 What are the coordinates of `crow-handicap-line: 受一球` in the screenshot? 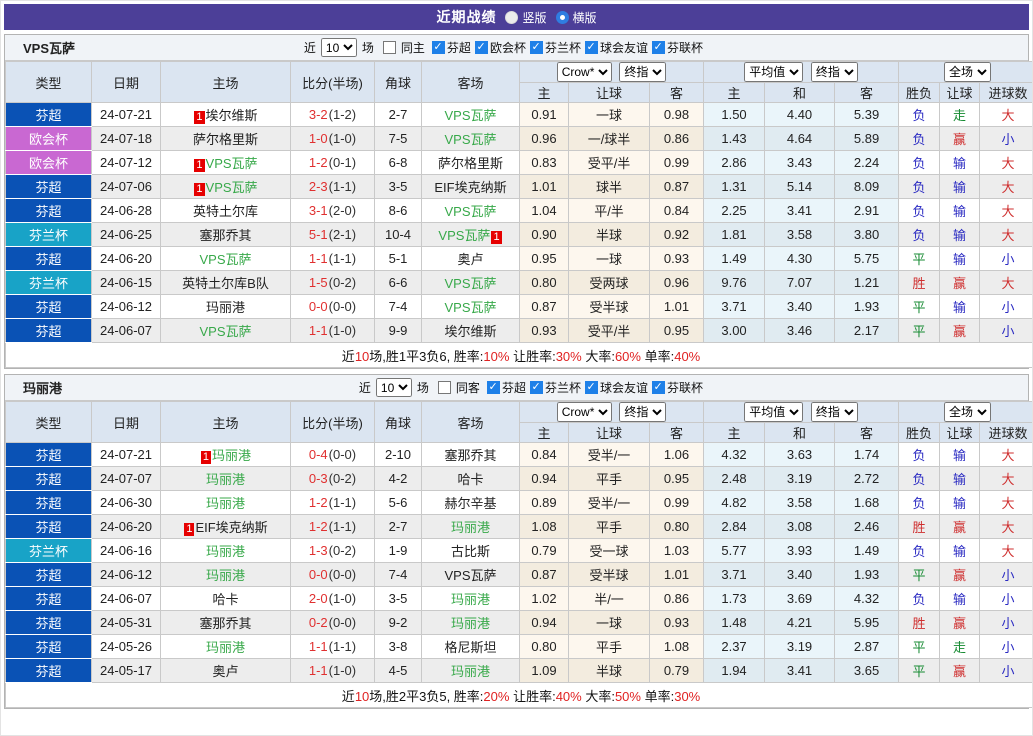 It's located at (609, 550).